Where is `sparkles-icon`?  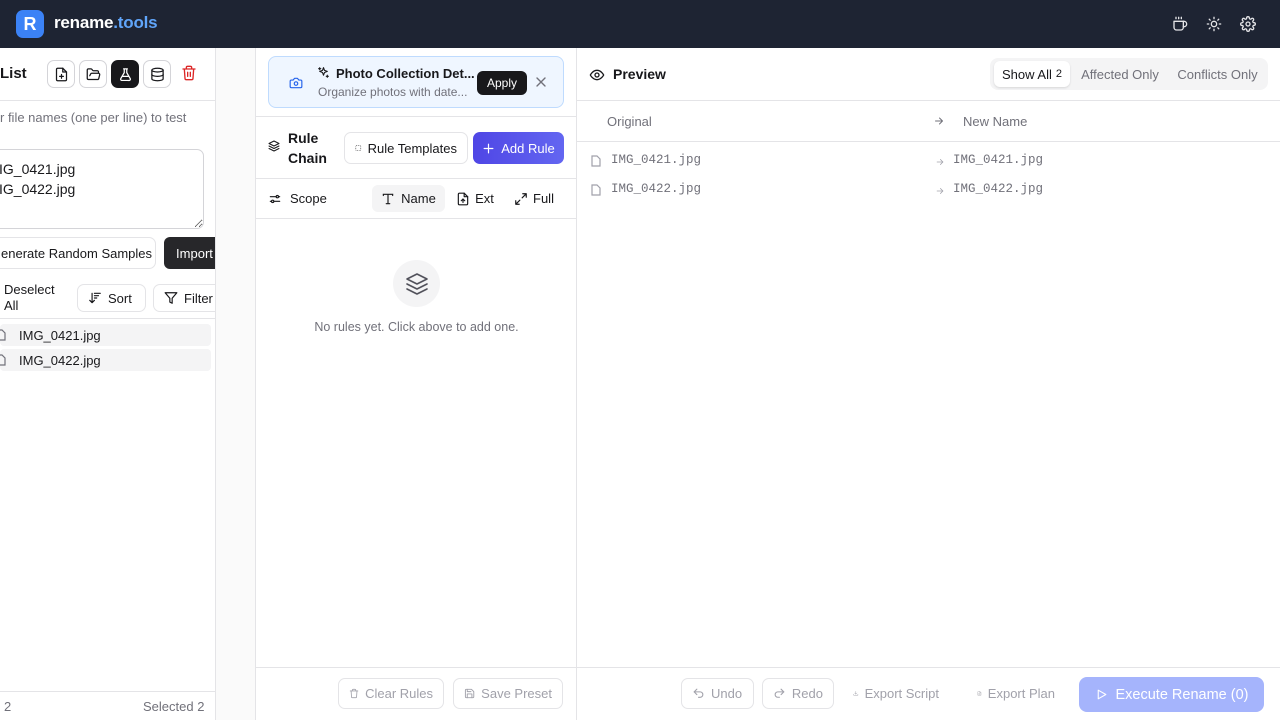 sparkles-icon is located at coordinates (323, 72).